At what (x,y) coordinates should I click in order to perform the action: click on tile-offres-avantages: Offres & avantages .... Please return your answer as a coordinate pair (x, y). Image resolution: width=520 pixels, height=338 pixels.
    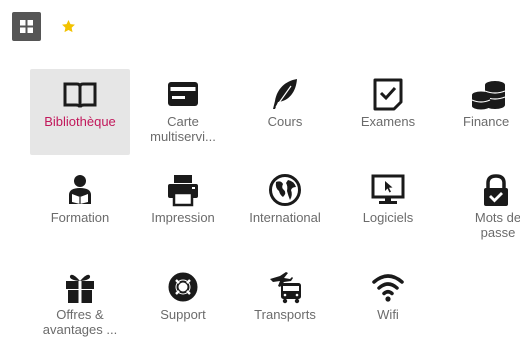
    Looking at the image, I should click on (80, 300).